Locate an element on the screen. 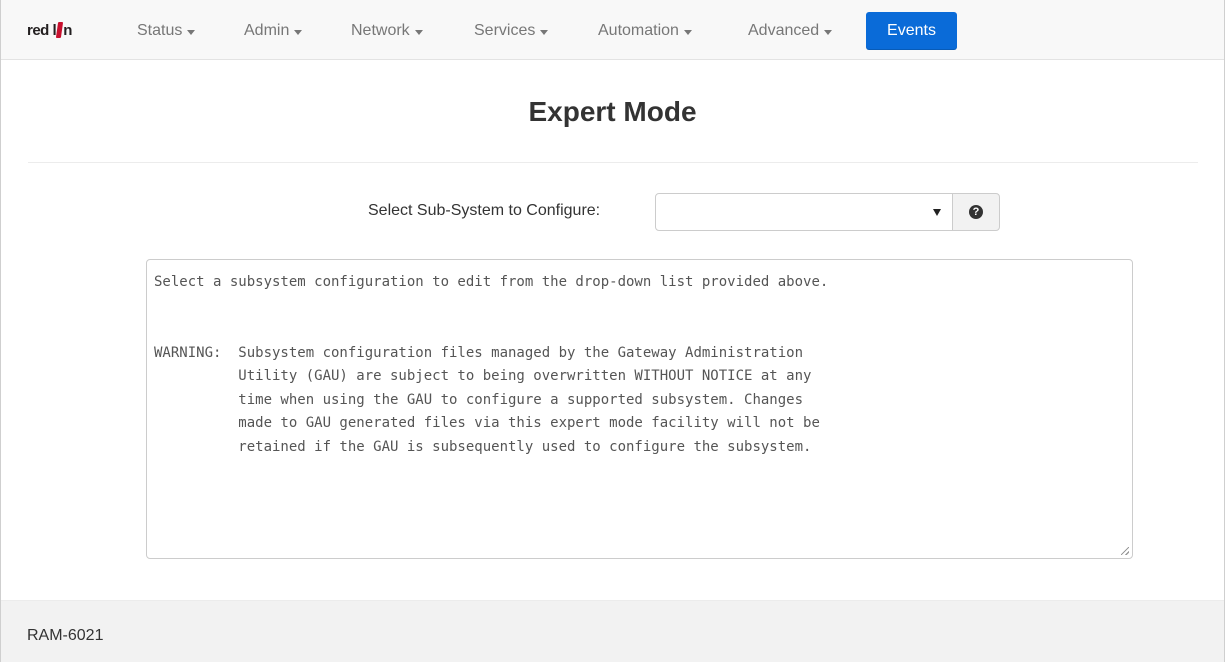 The image size is (1225, 662). nav-automation-label: Automation is located at coordinates (638, 30).